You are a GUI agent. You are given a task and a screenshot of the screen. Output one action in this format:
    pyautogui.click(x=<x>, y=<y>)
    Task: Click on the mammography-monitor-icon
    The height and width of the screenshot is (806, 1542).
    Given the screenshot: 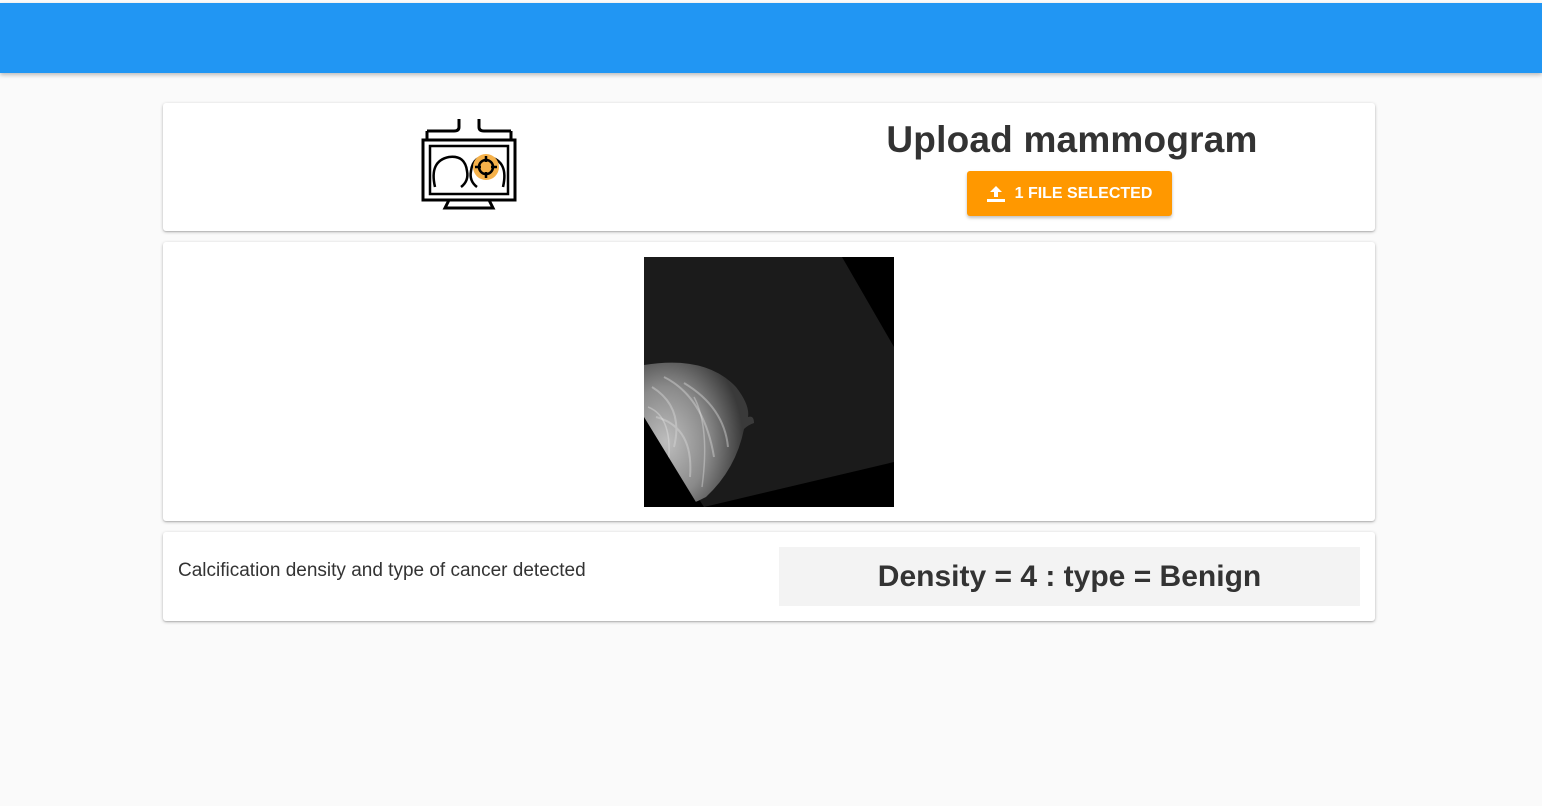 What is the action you would take?
    pyautogui.click(x=469, y=165)
    